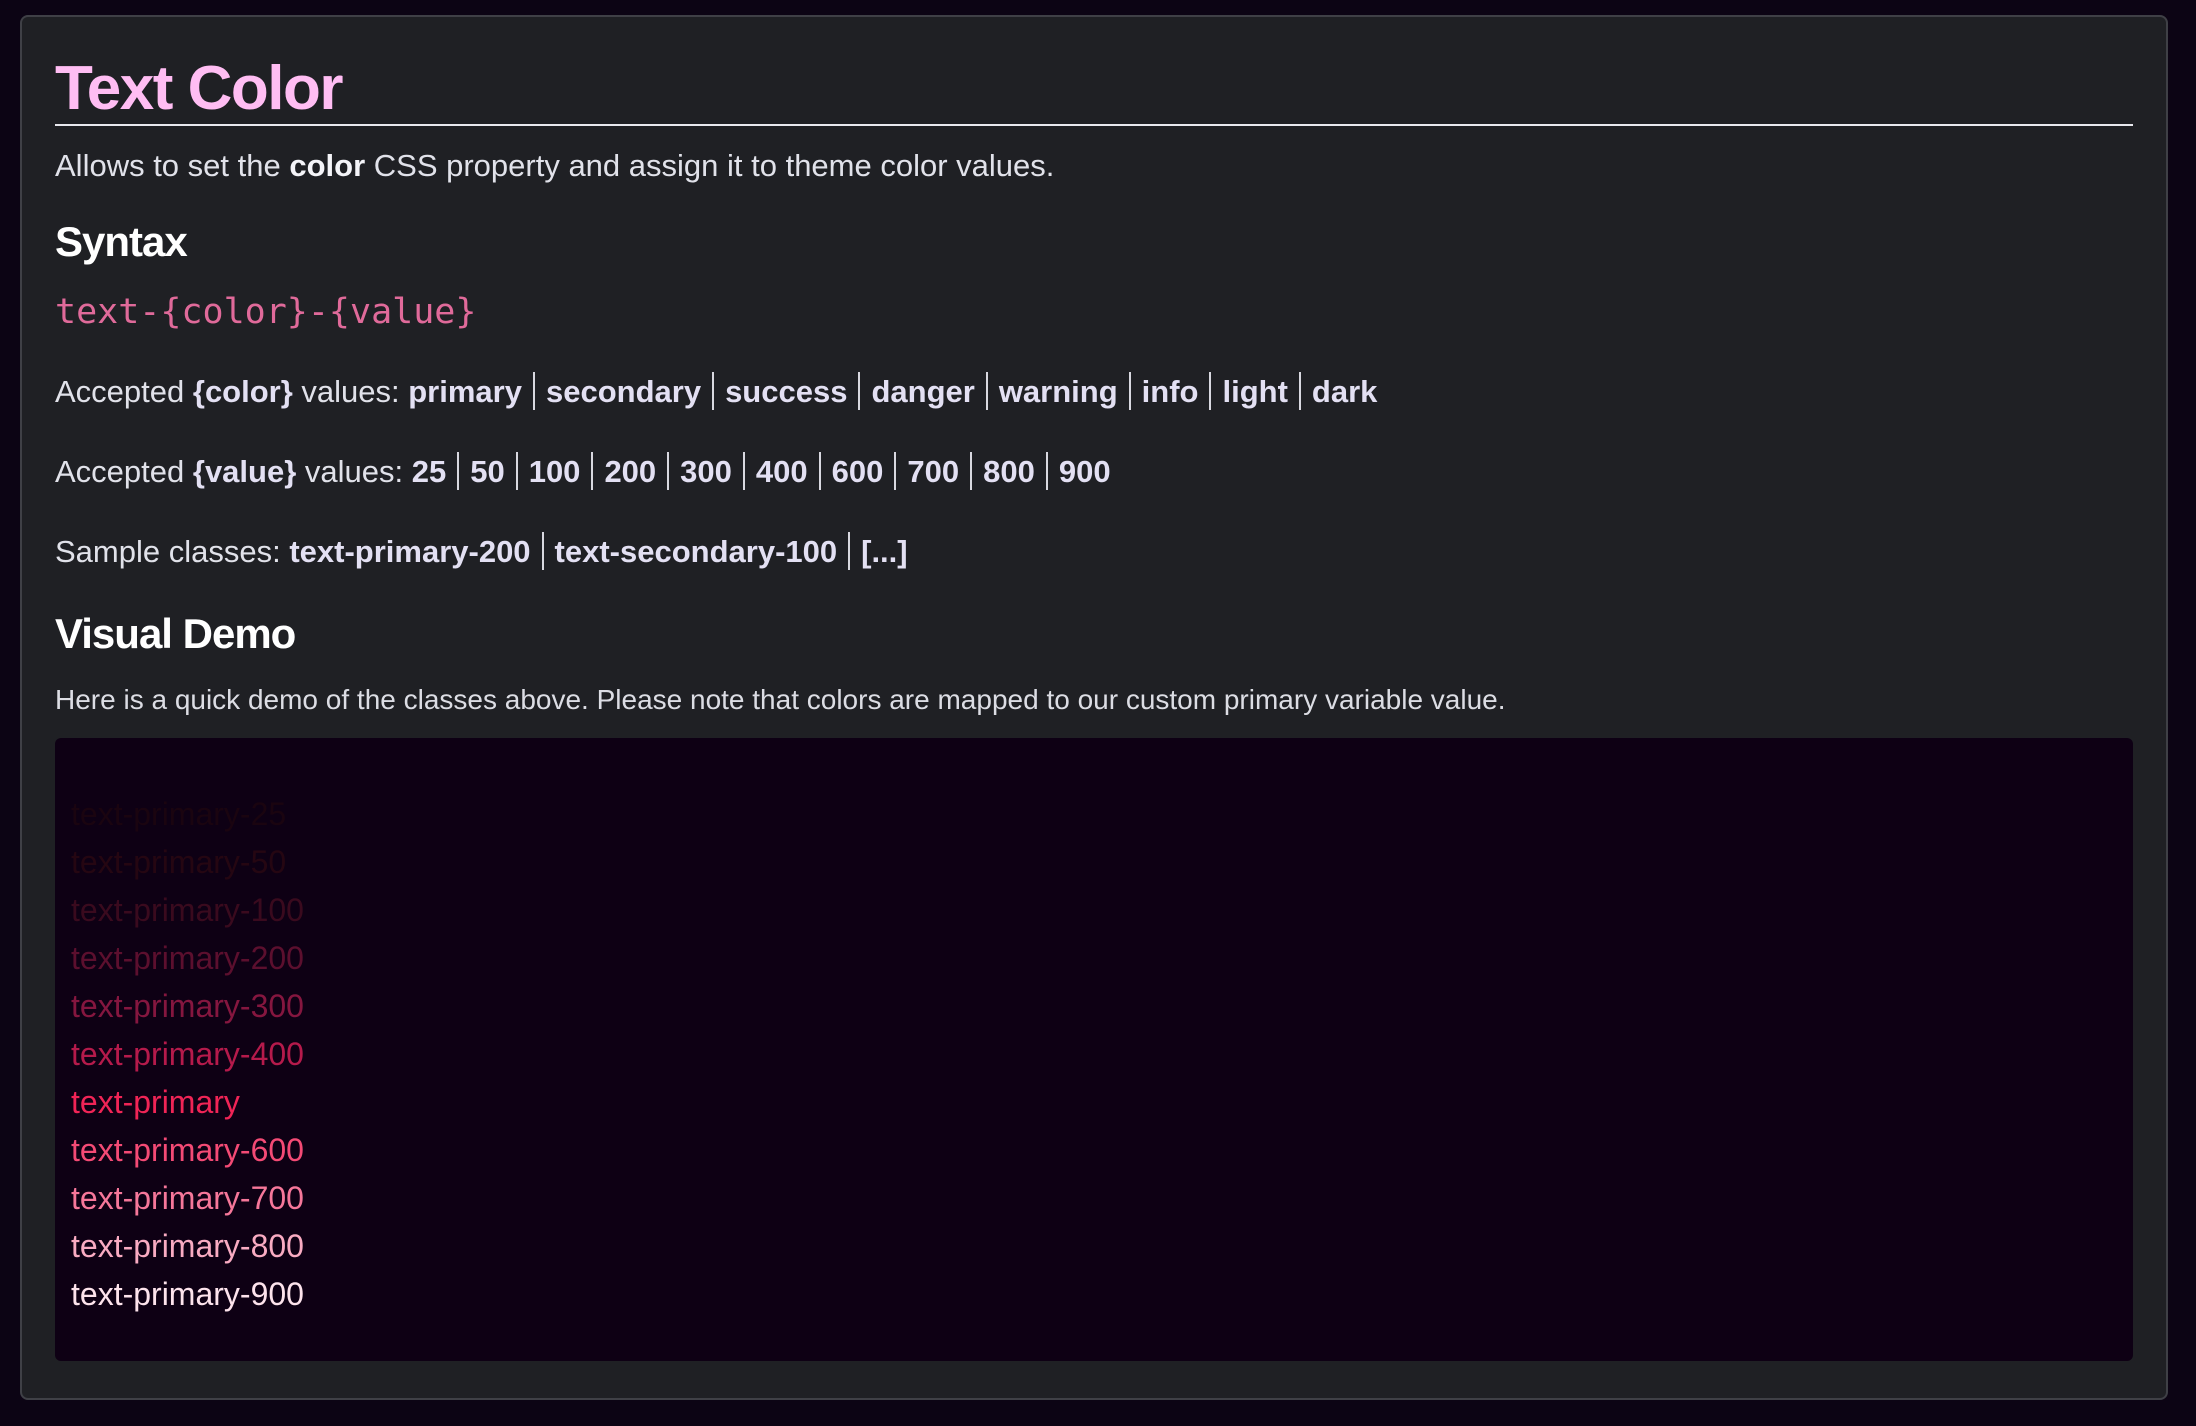  I want to click on page-title: Text Color, so click(1094, 71).